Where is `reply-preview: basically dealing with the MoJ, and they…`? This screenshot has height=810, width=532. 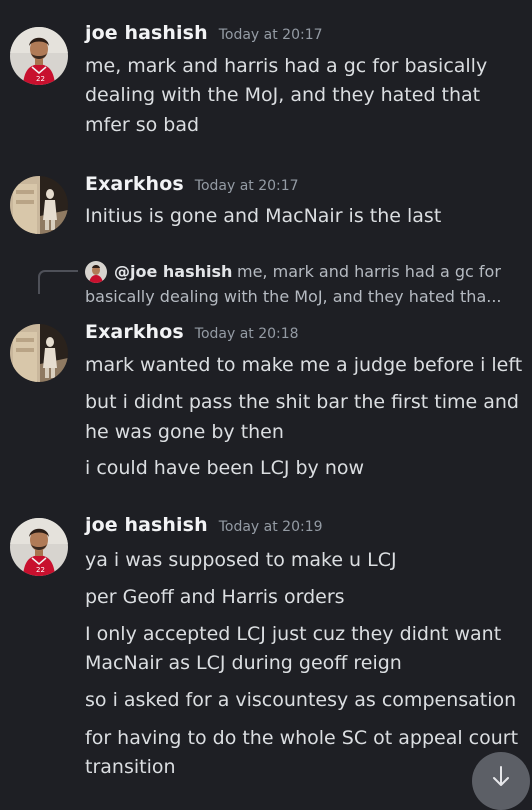
reply-preview: basically dealing with the MoJ, and they… is located at coordinates (293, 297).